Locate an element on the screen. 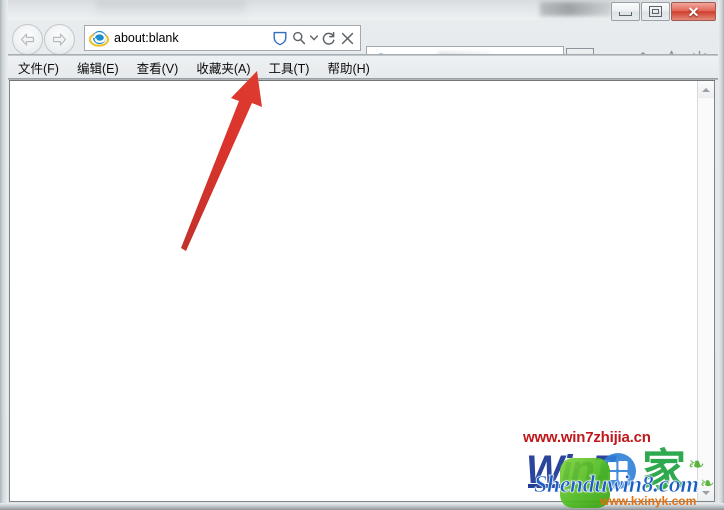 This screenshot has width=724, height=510. forward-arrow-icon is located at coordinates (59, 39).